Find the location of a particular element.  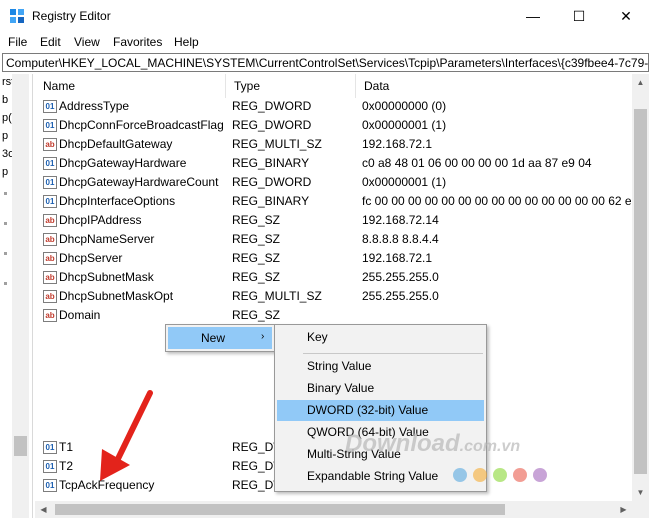

menu-view: View is located at coordinates (87, 42).